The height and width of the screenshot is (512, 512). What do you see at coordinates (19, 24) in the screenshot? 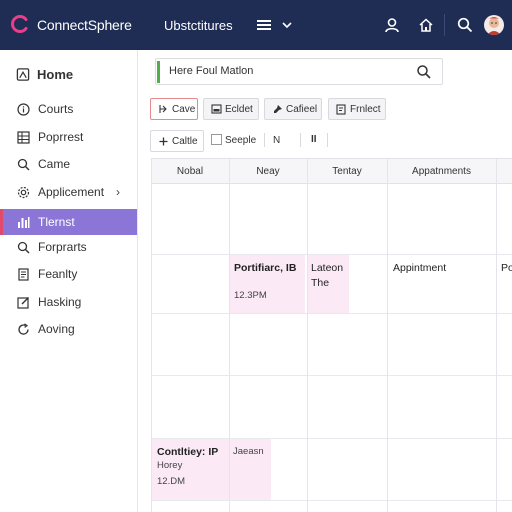
I see `logo-icon` at bounding box center [19, 24].